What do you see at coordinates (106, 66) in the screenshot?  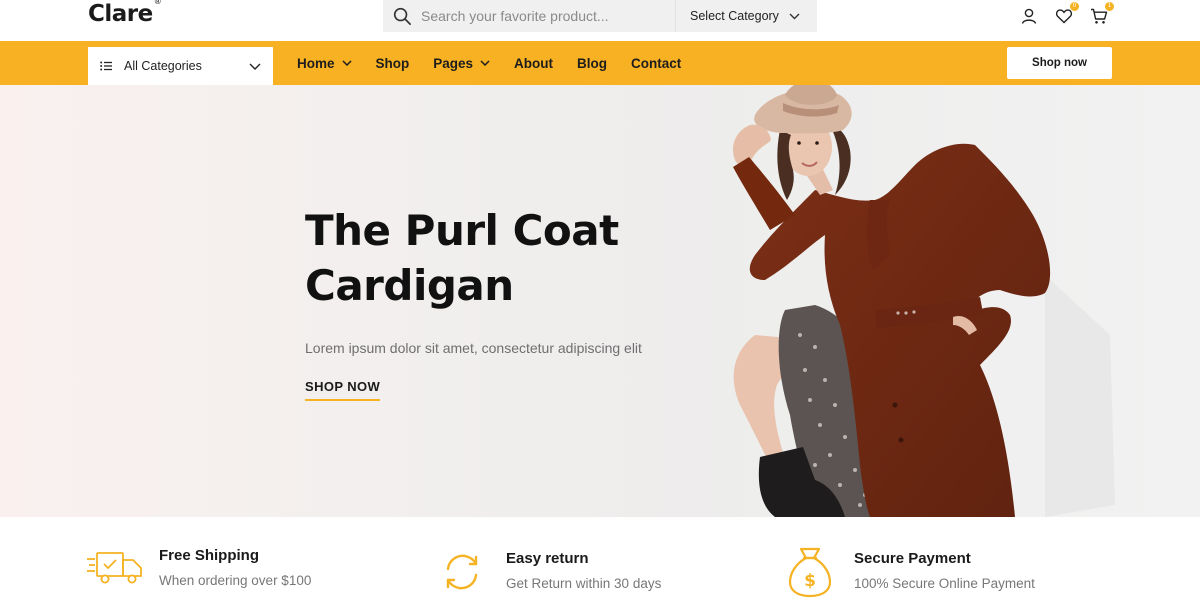 I see `list-icon` at bounding box center [106, 66].